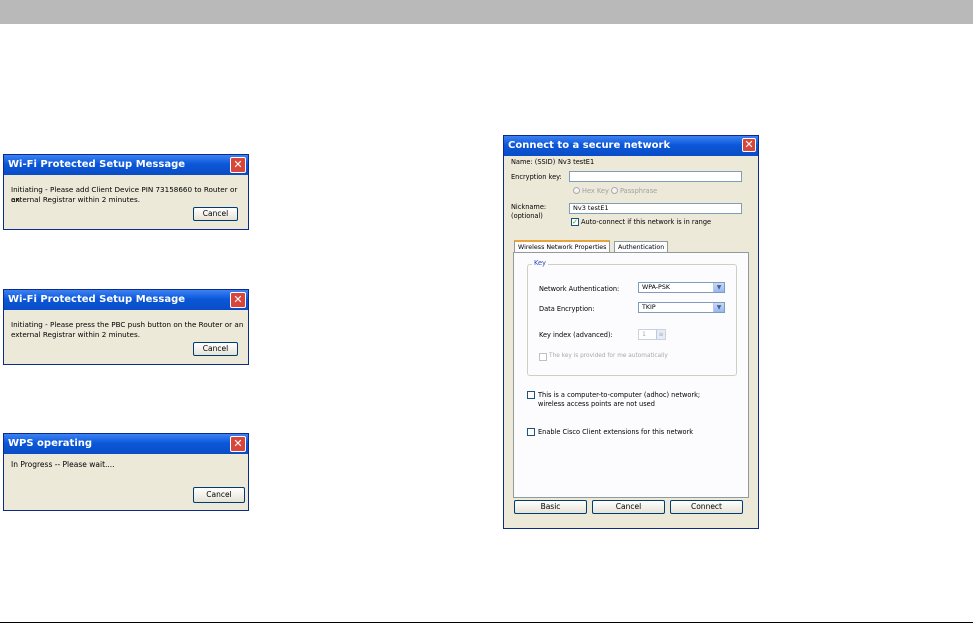  I want to click on adhoc-checkbox, so click(531, 395).